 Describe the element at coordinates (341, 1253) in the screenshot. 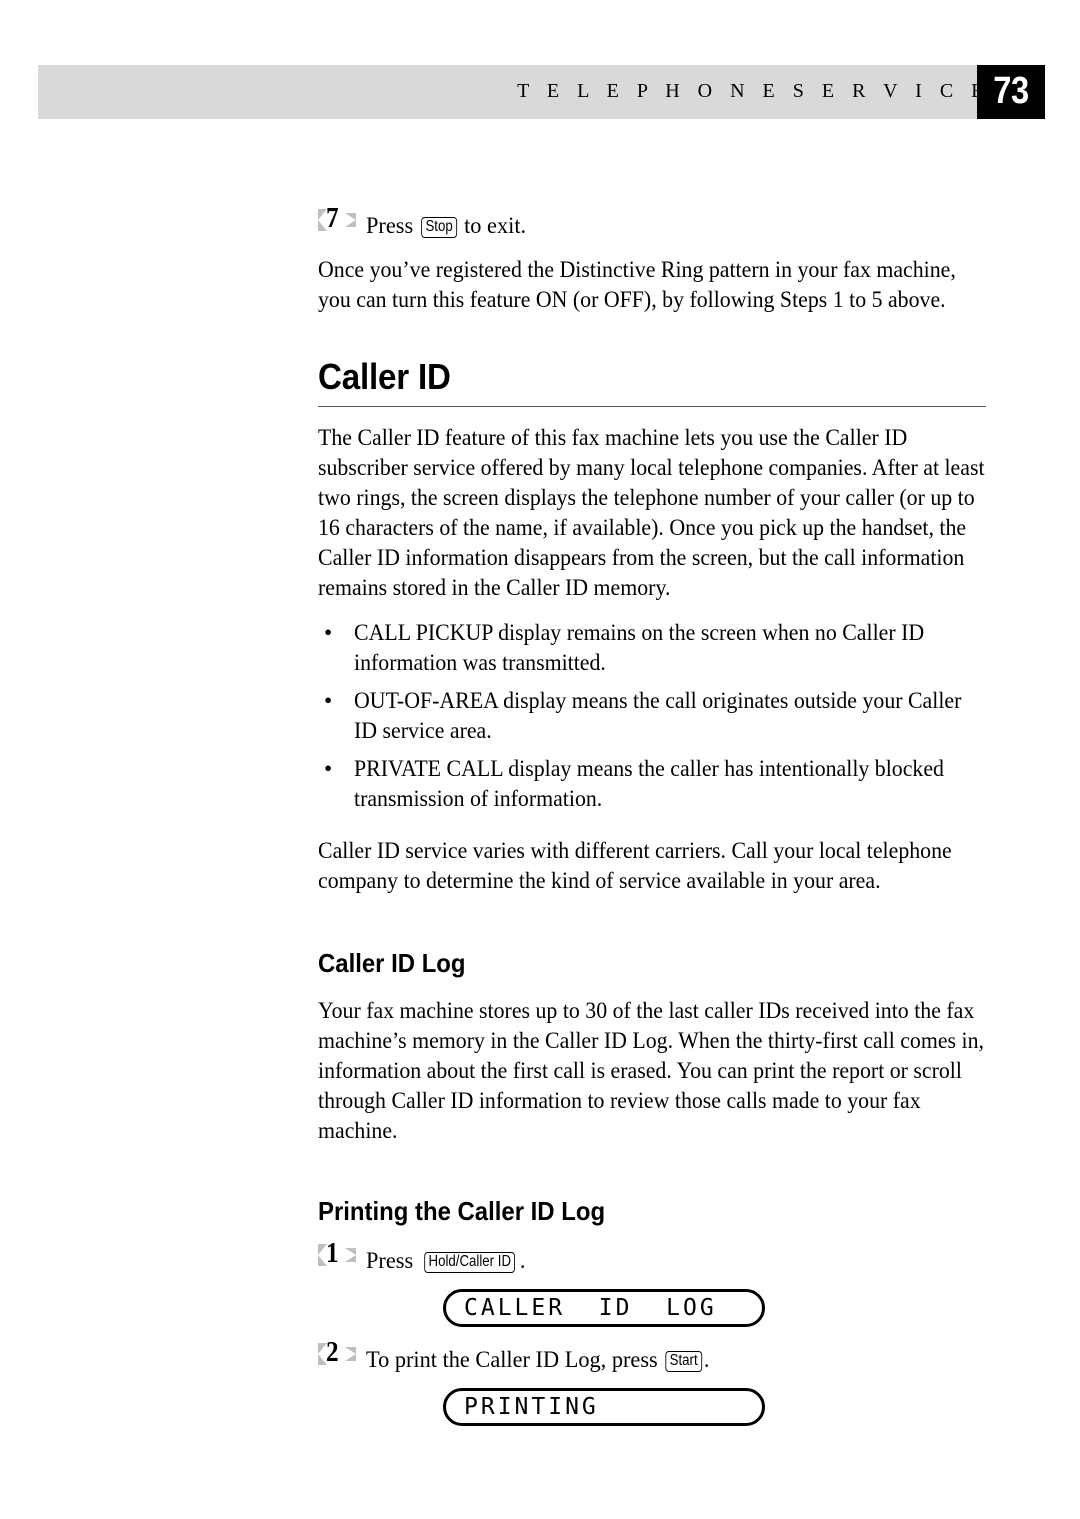

I see `step-marker-1: 1` at that location.